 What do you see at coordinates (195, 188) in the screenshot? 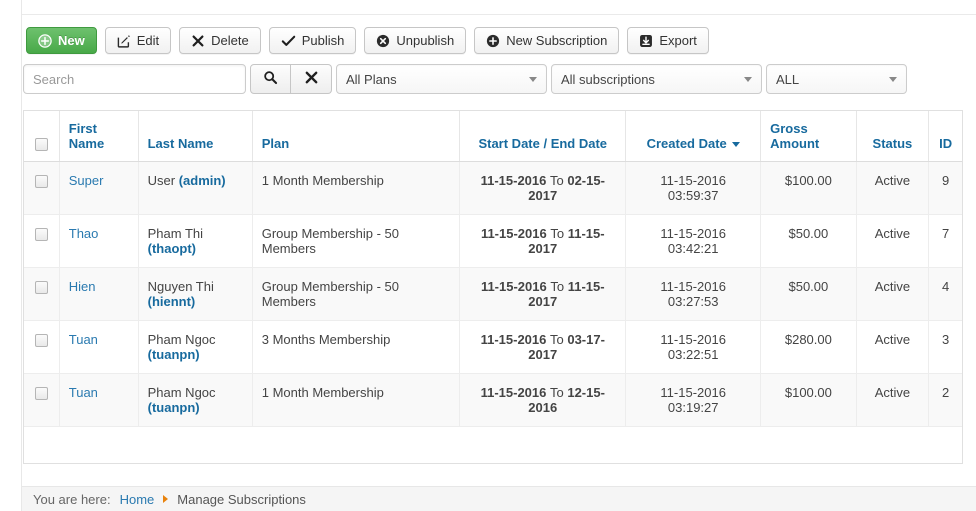
I see `cell-last-name: User (admin)` at bounding box center [195, 188].